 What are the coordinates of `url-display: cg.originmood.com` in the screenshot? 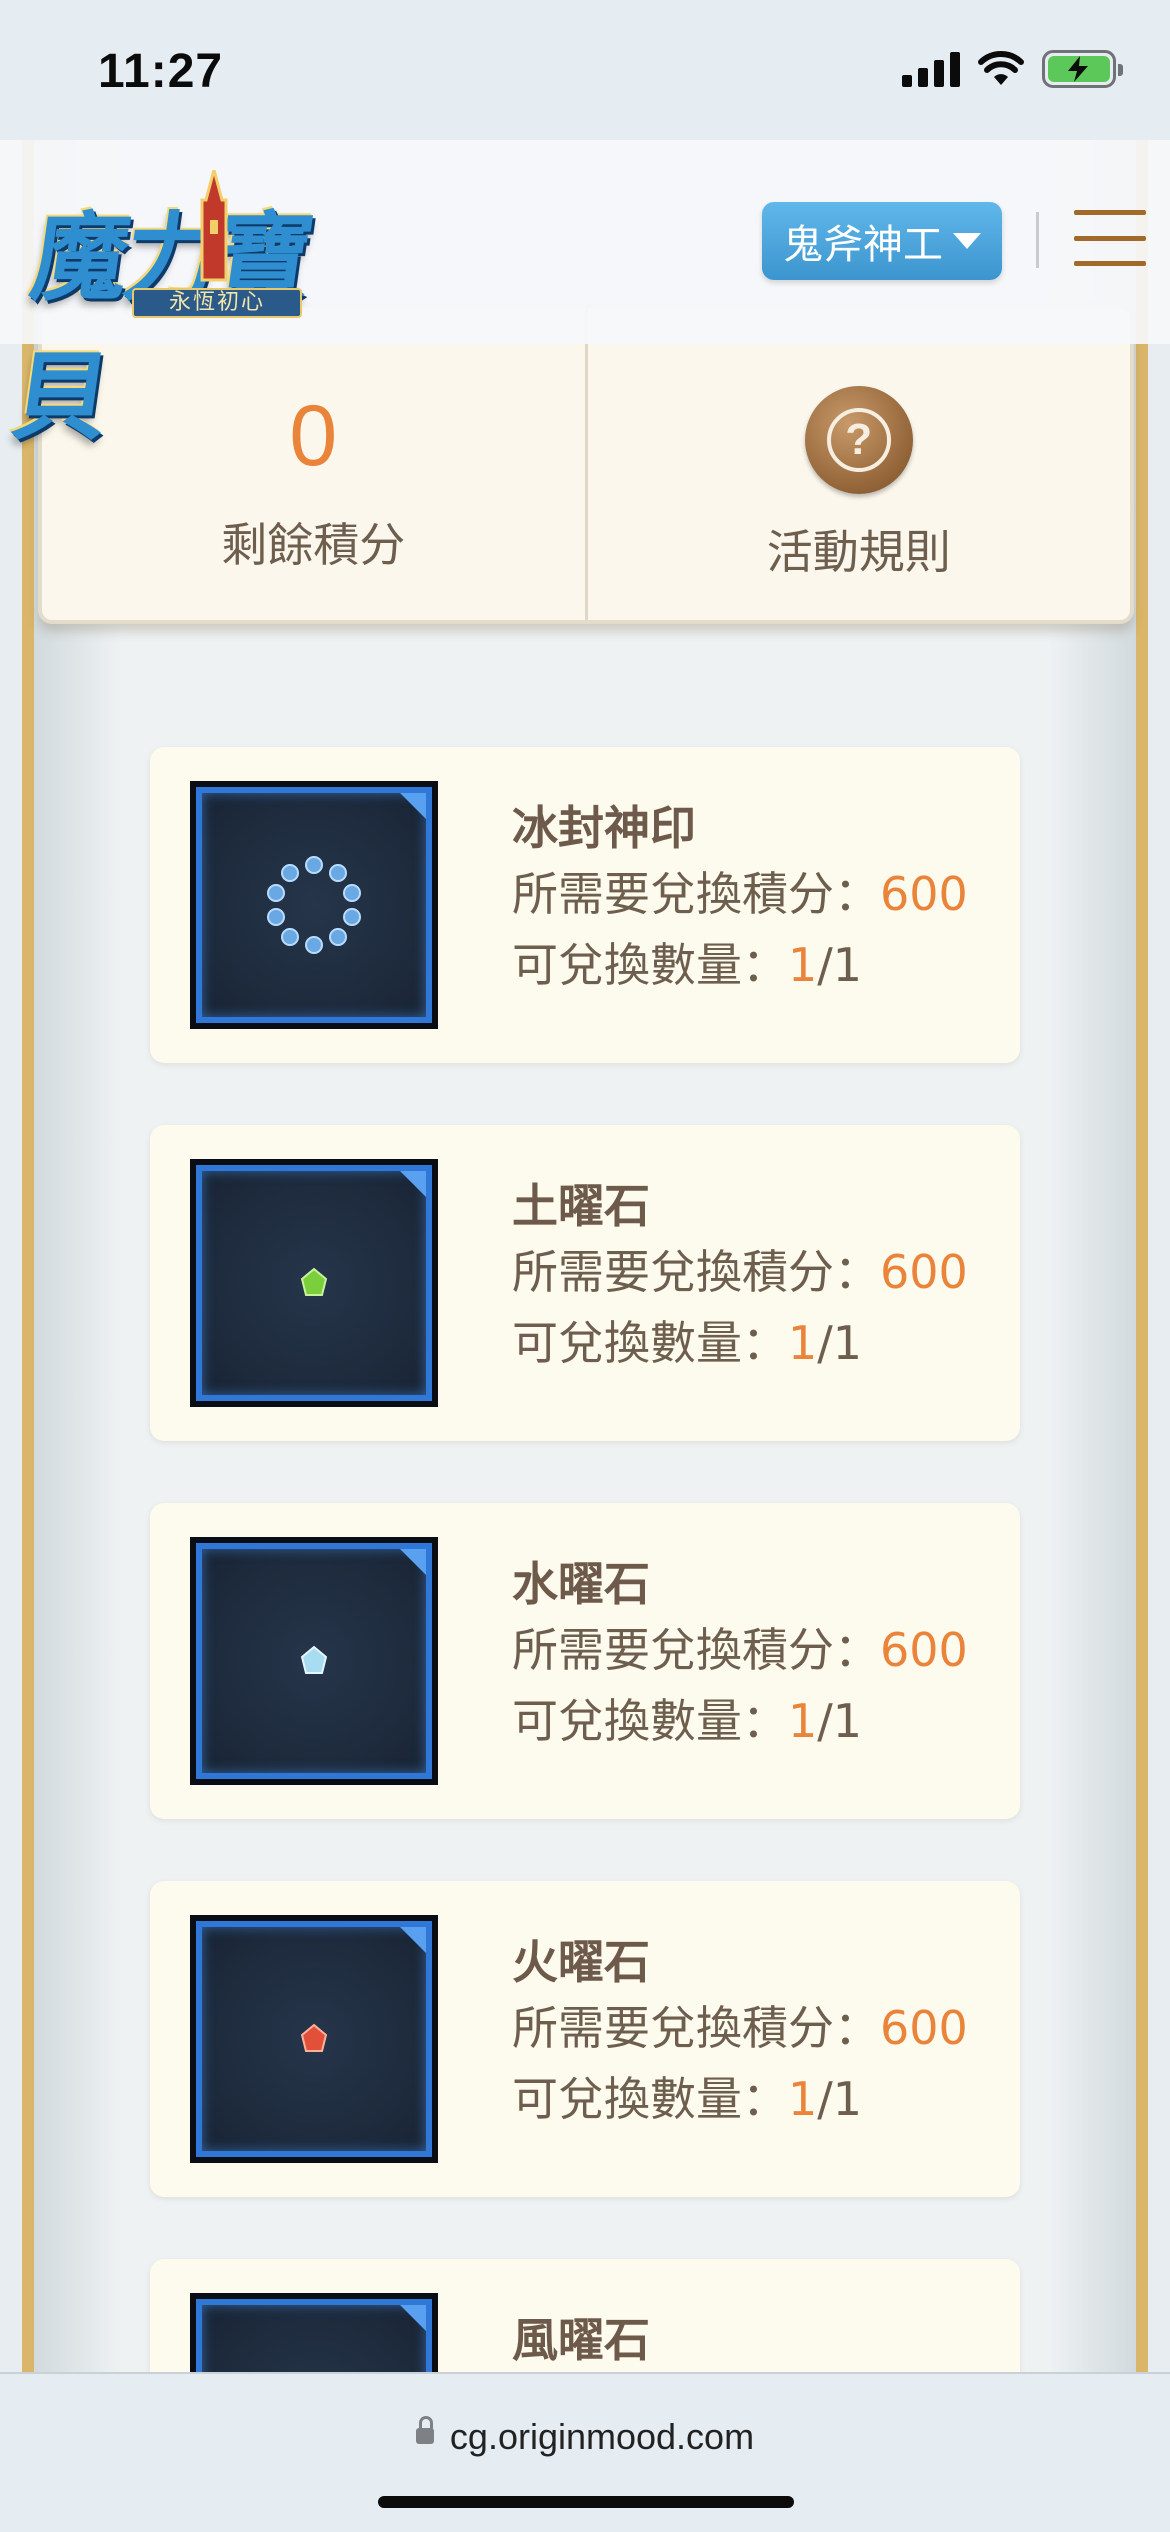 It's located at (585, 2437).